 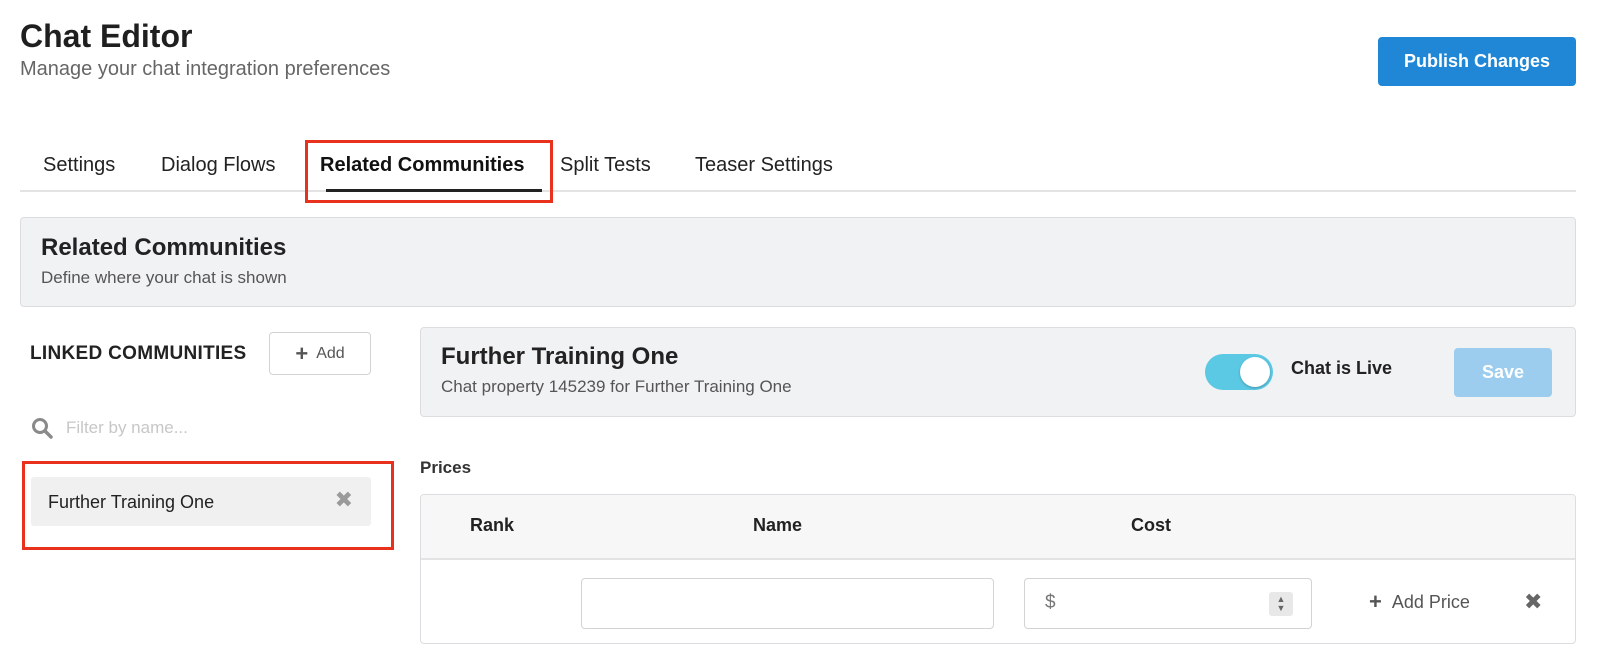 I want to click on tab-teaser-settings: Teaser Settings, so click(x=764, y=165).